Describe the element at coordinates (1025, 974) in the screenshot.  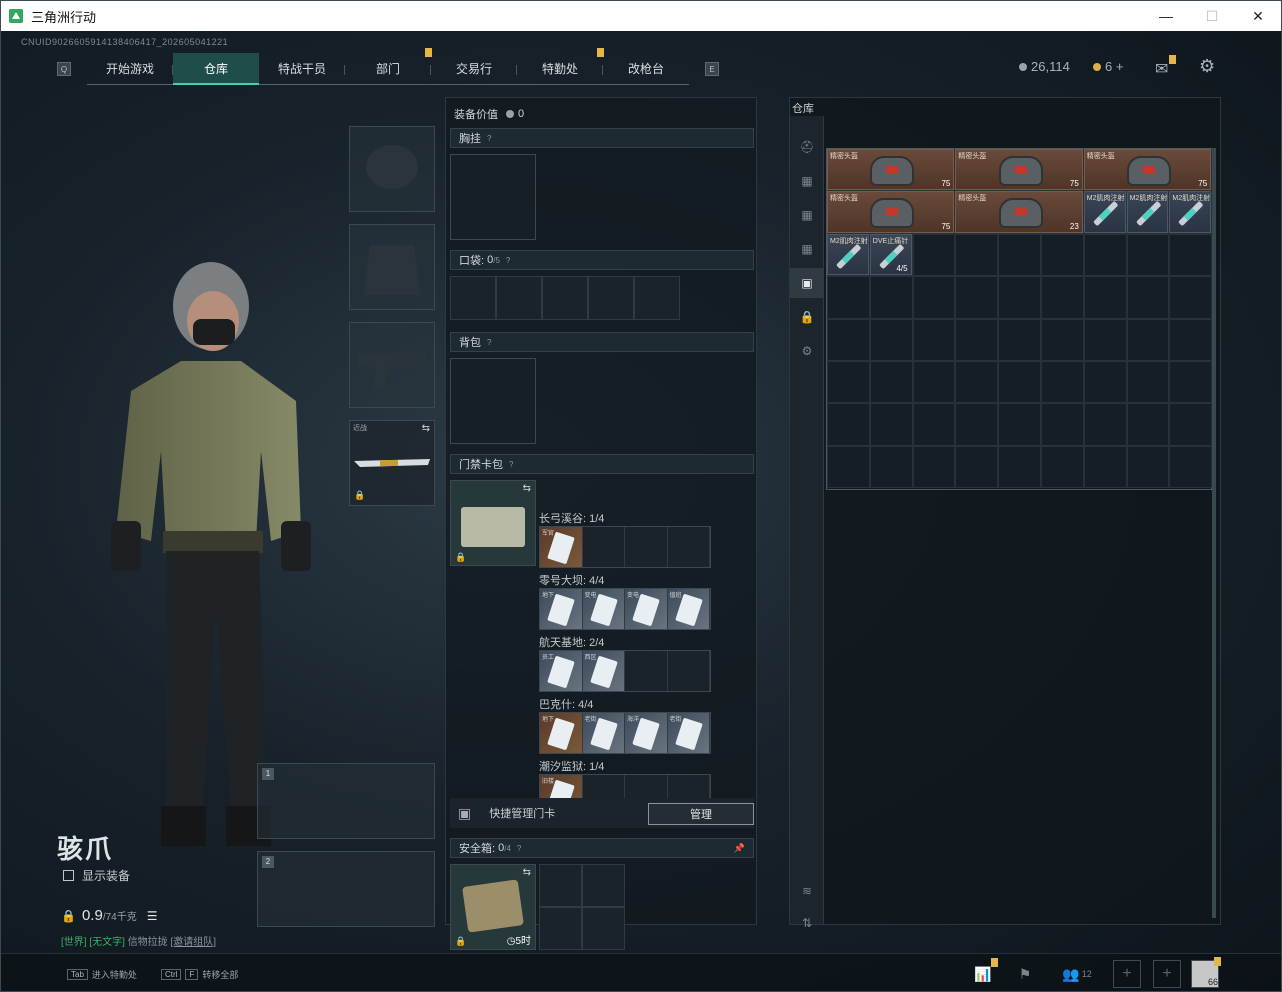
I see `flag-icon: ⚑` at that location.